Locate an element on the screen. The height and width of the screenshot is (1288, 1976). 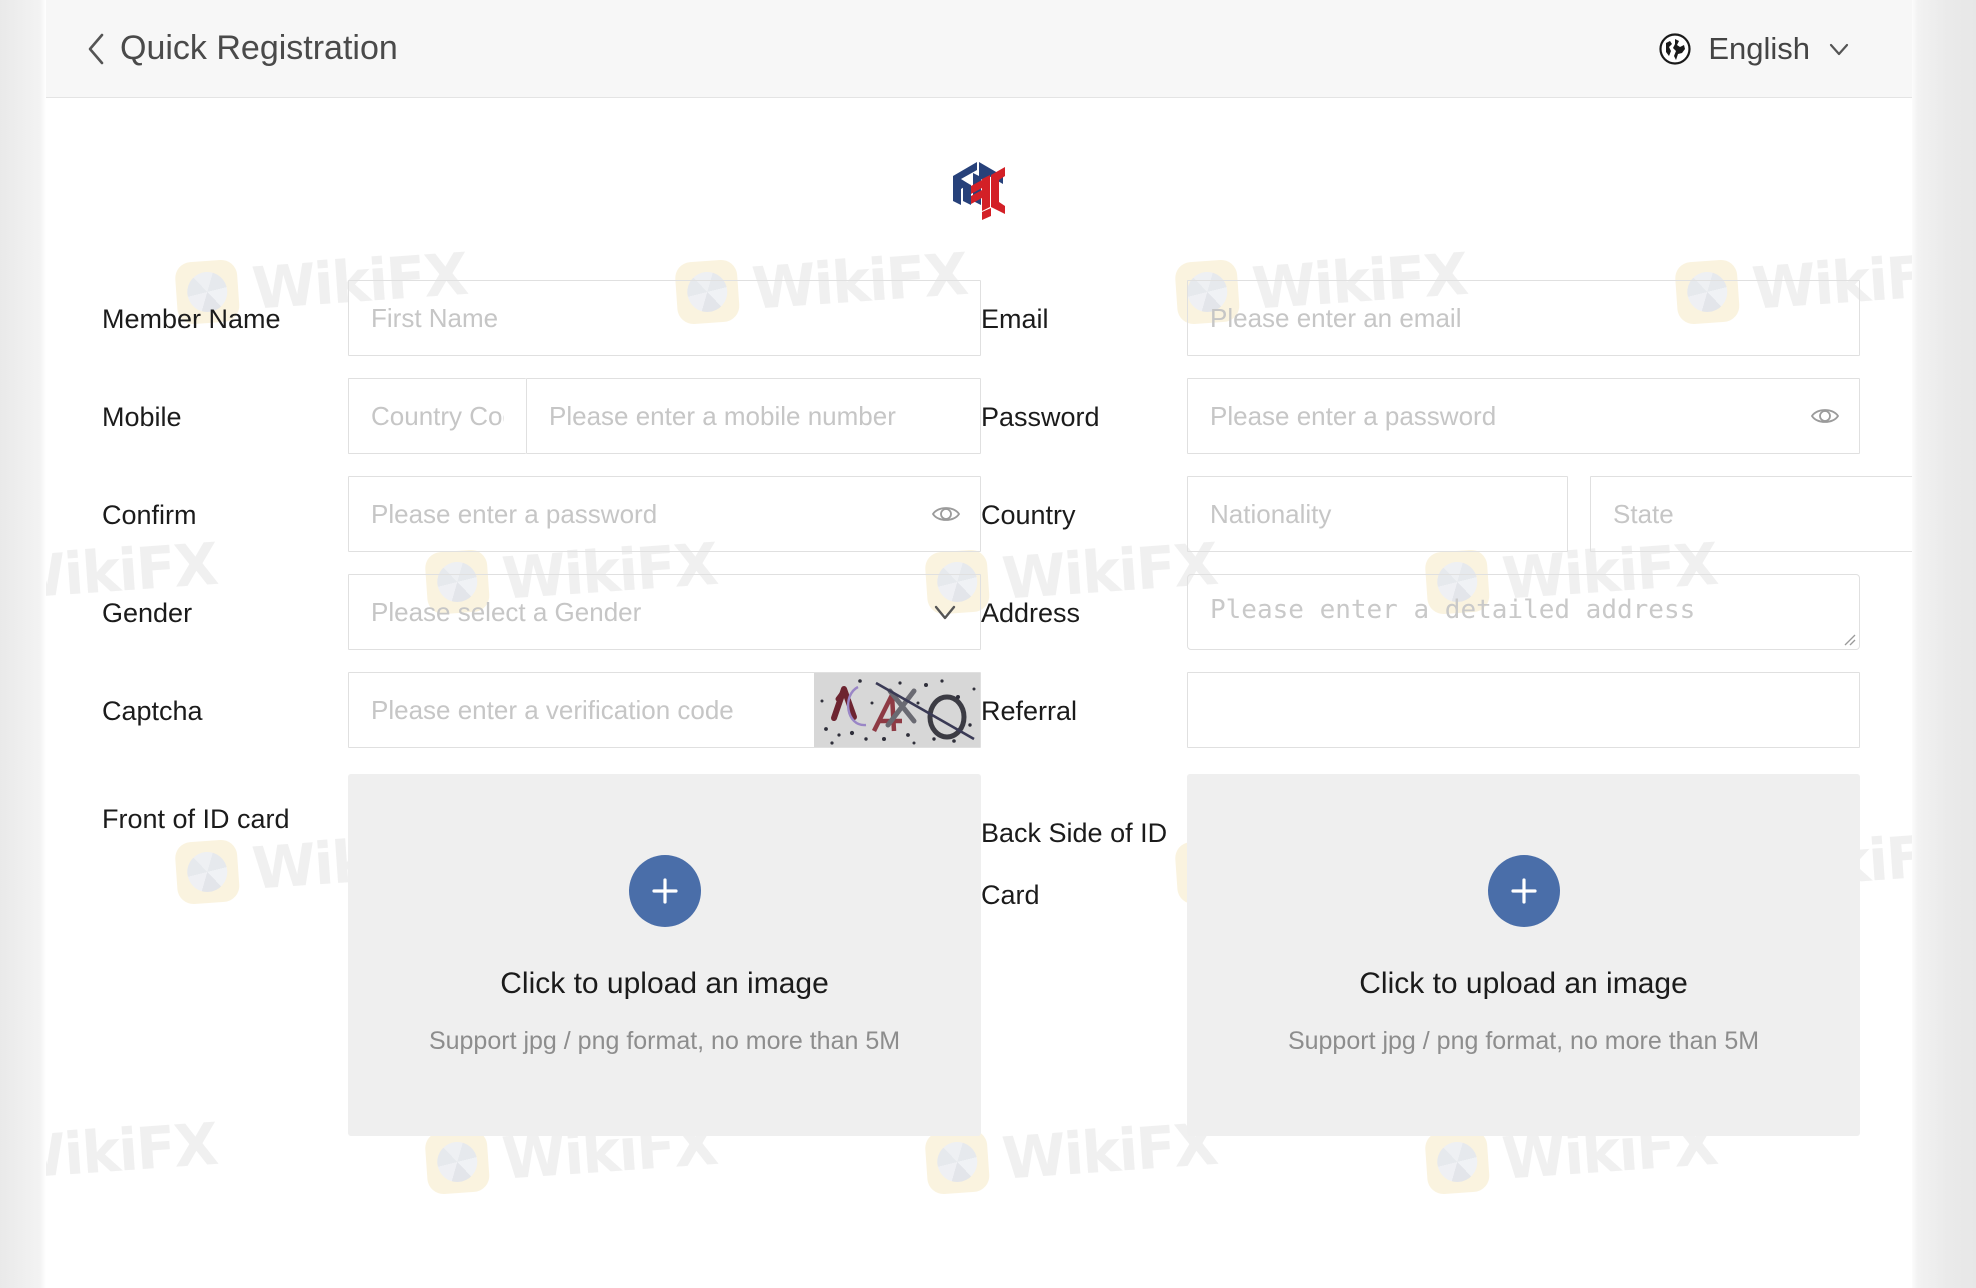
id-back-label: Back Side of ID Card is located at coordinates (1084, 850).